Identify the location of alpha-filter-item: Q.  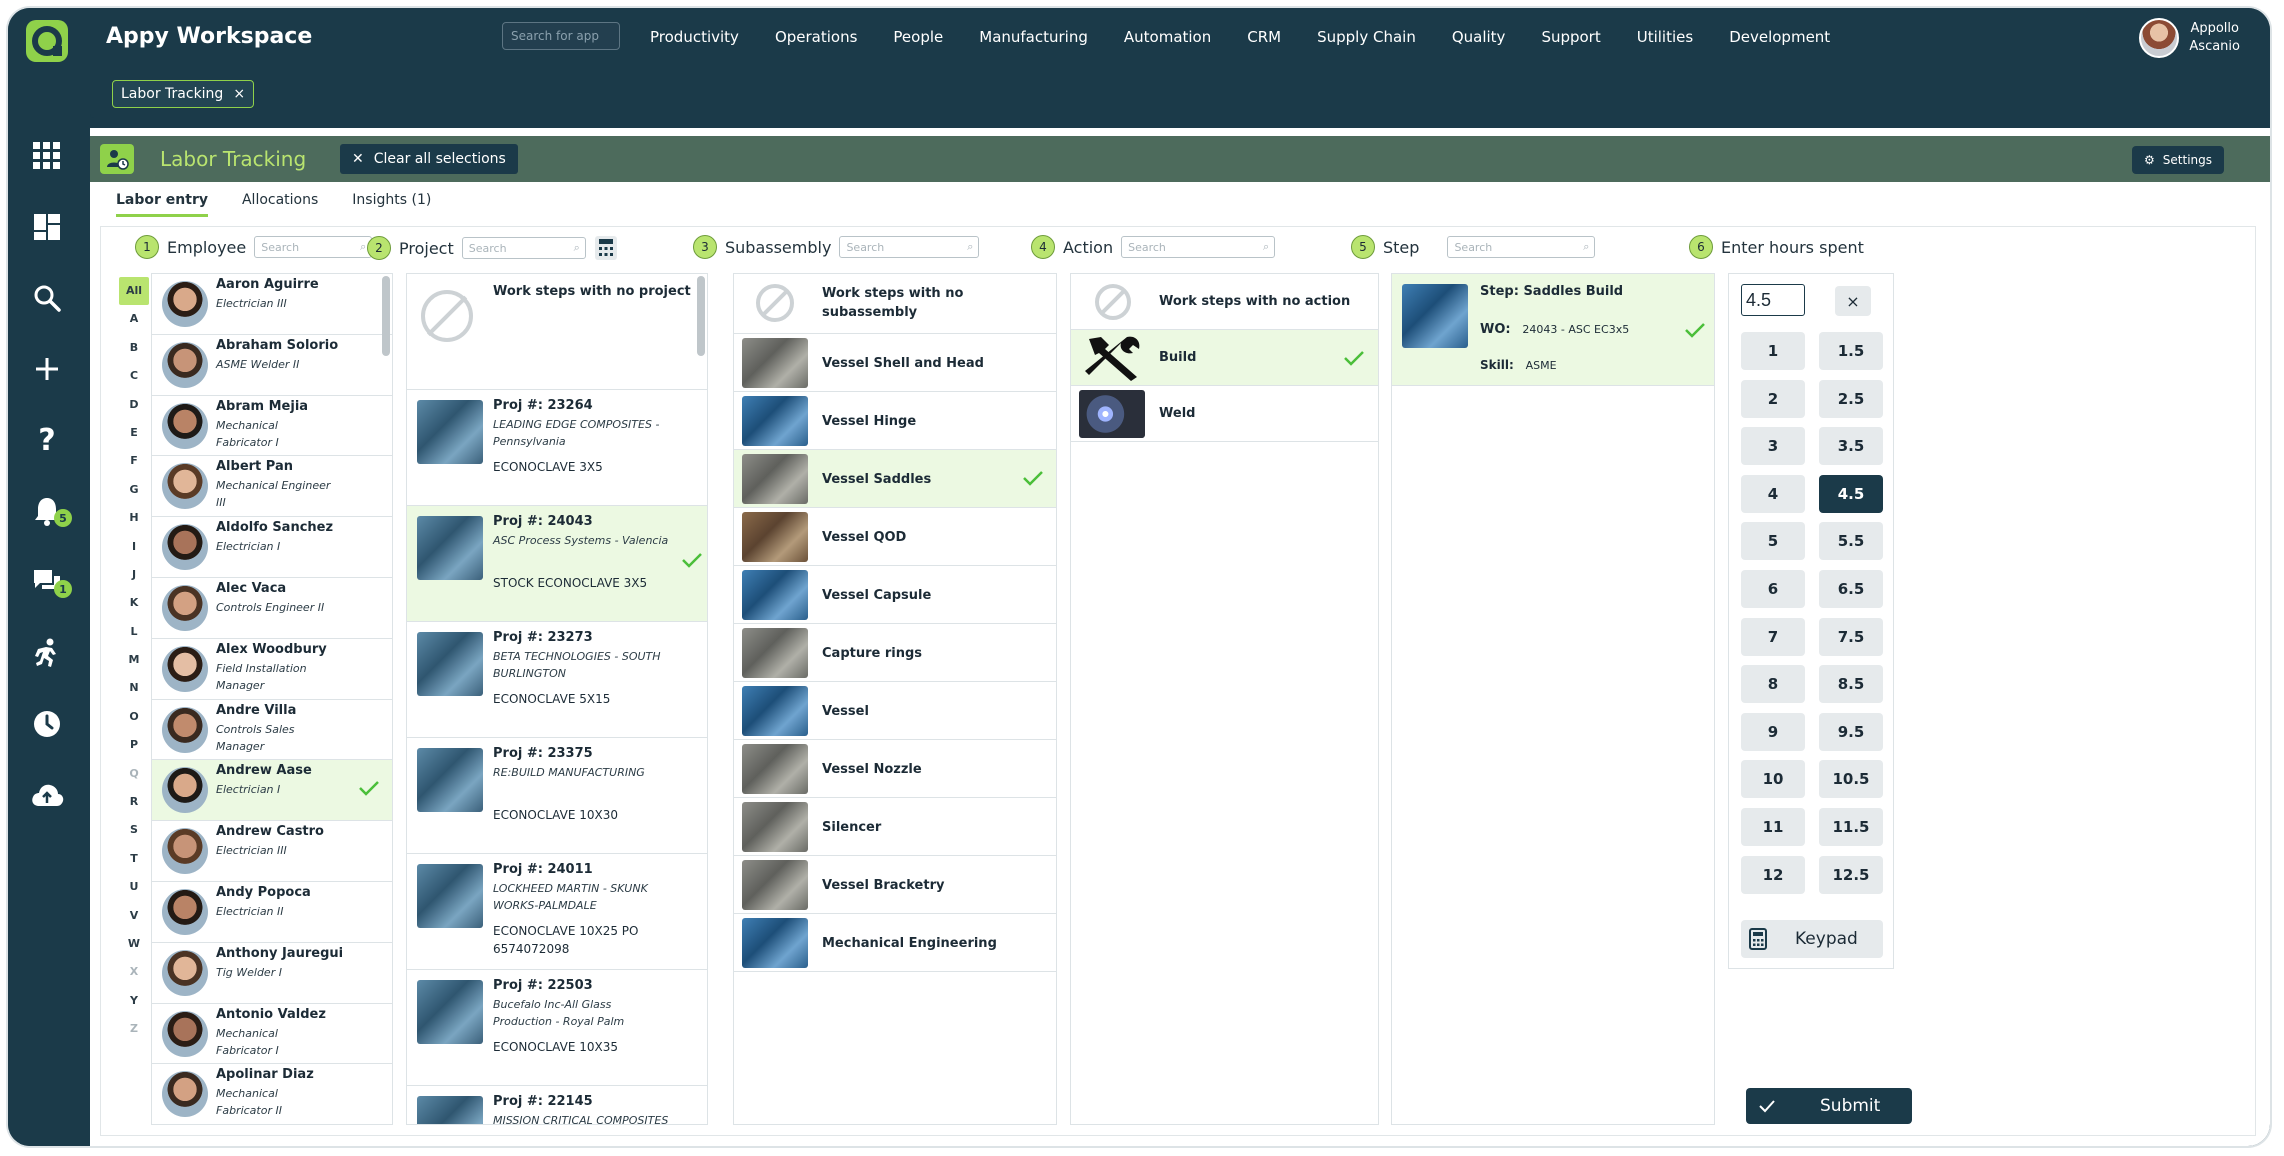
(134, 774).